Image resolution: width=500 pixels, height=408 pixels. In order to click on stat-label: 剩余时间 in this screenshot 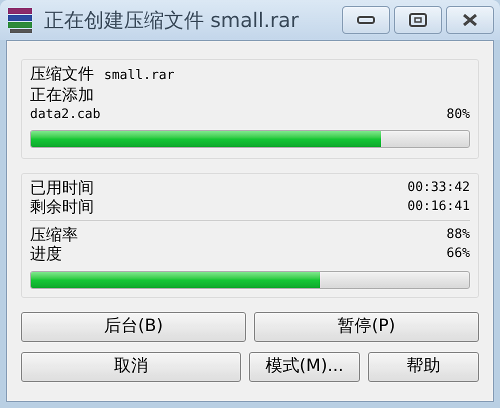, I will do `click(62, 206)`.